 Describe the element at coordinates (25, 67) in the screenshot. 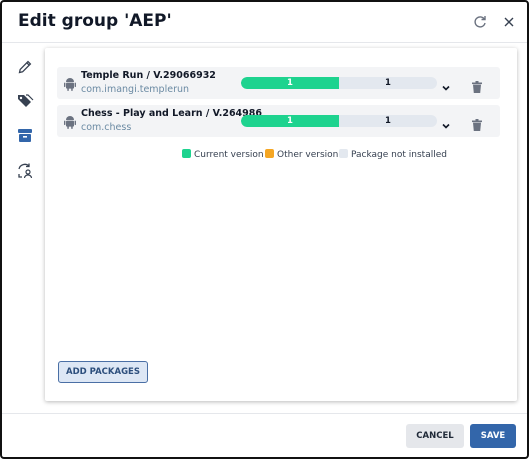

I see `pencil-icon` at that location.